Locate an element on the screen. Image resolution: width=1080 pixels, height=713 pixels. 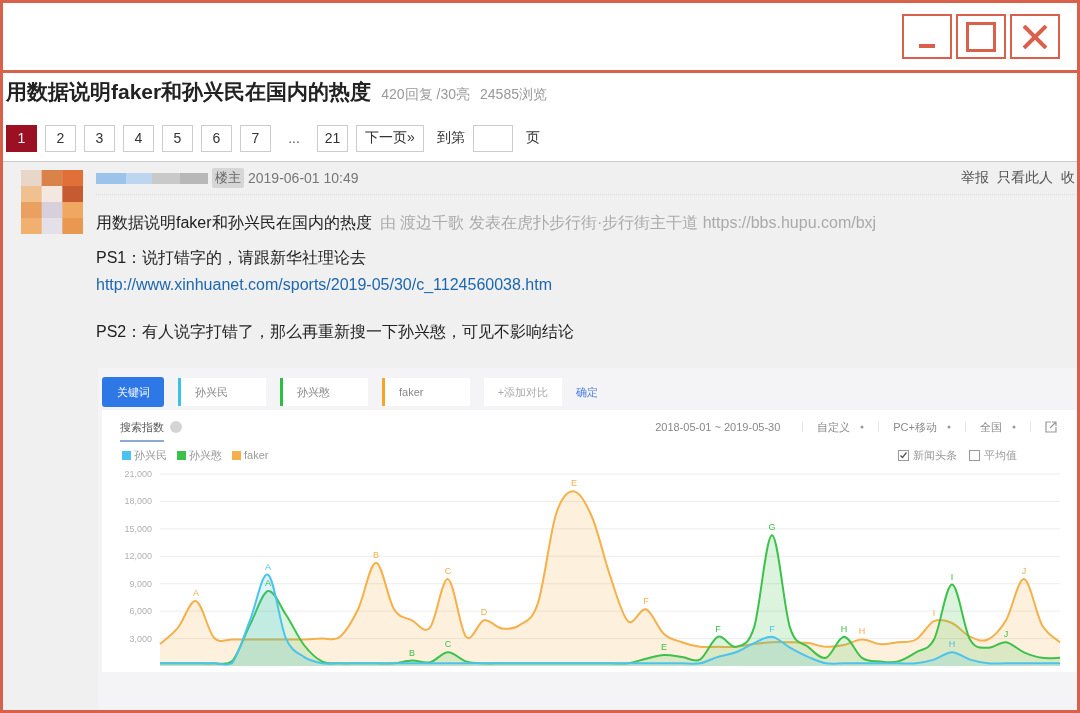
search-index-tab: 搜索指数 is located at coordinates (142, 427).